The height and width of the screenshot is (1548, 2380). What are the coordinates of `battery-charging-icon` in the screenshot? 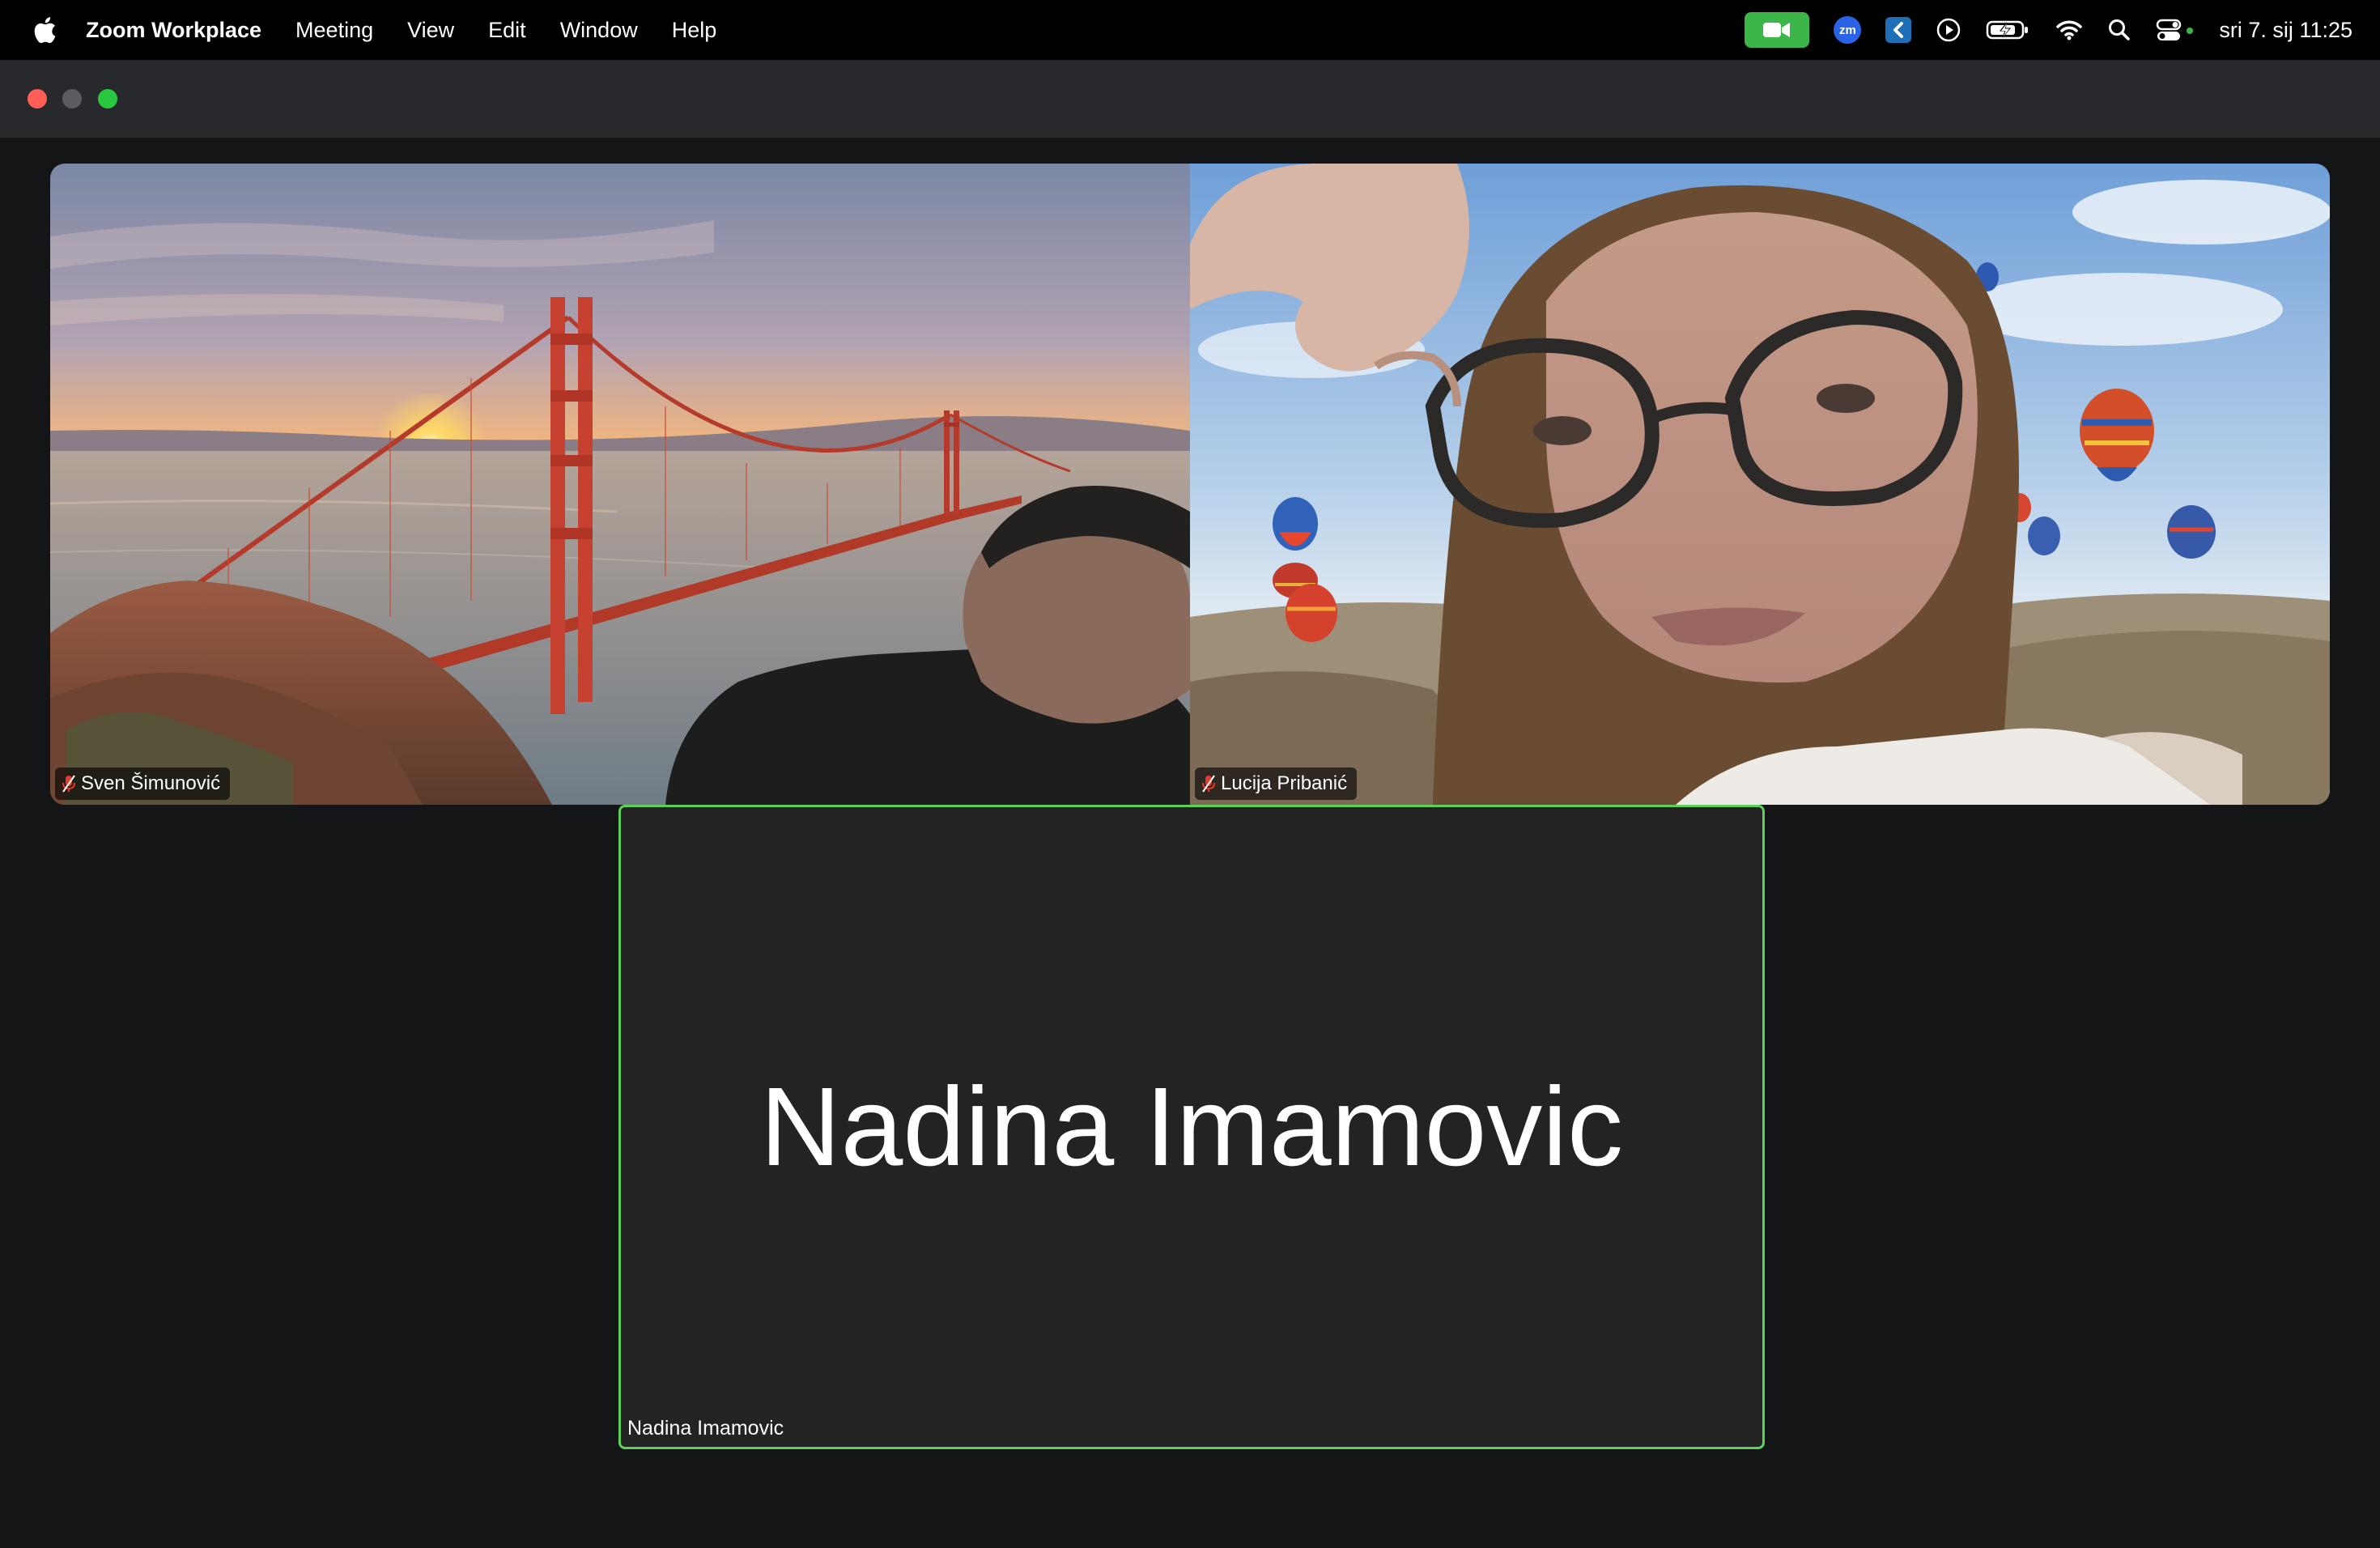 It's located at (2008, 30).